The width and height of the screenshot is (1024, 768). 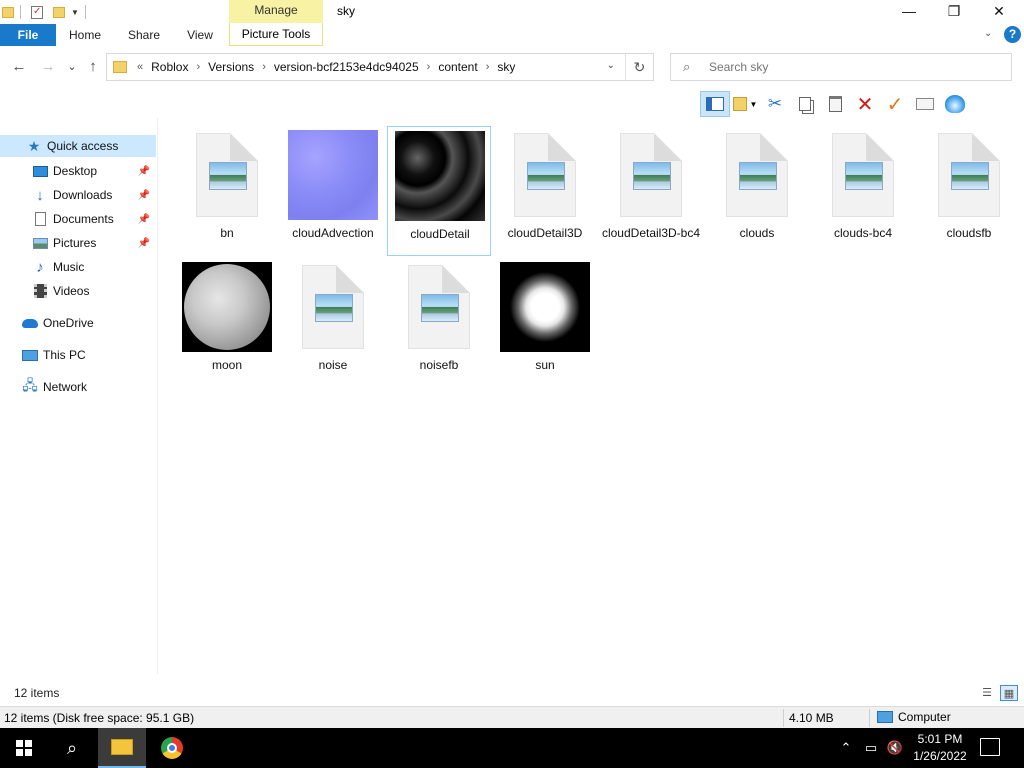 What do you see at coordinates (611, 65) in the screenshot?
I see `address-dropdown-chevron-icon: ⌄` at bounding box center [611, 65].